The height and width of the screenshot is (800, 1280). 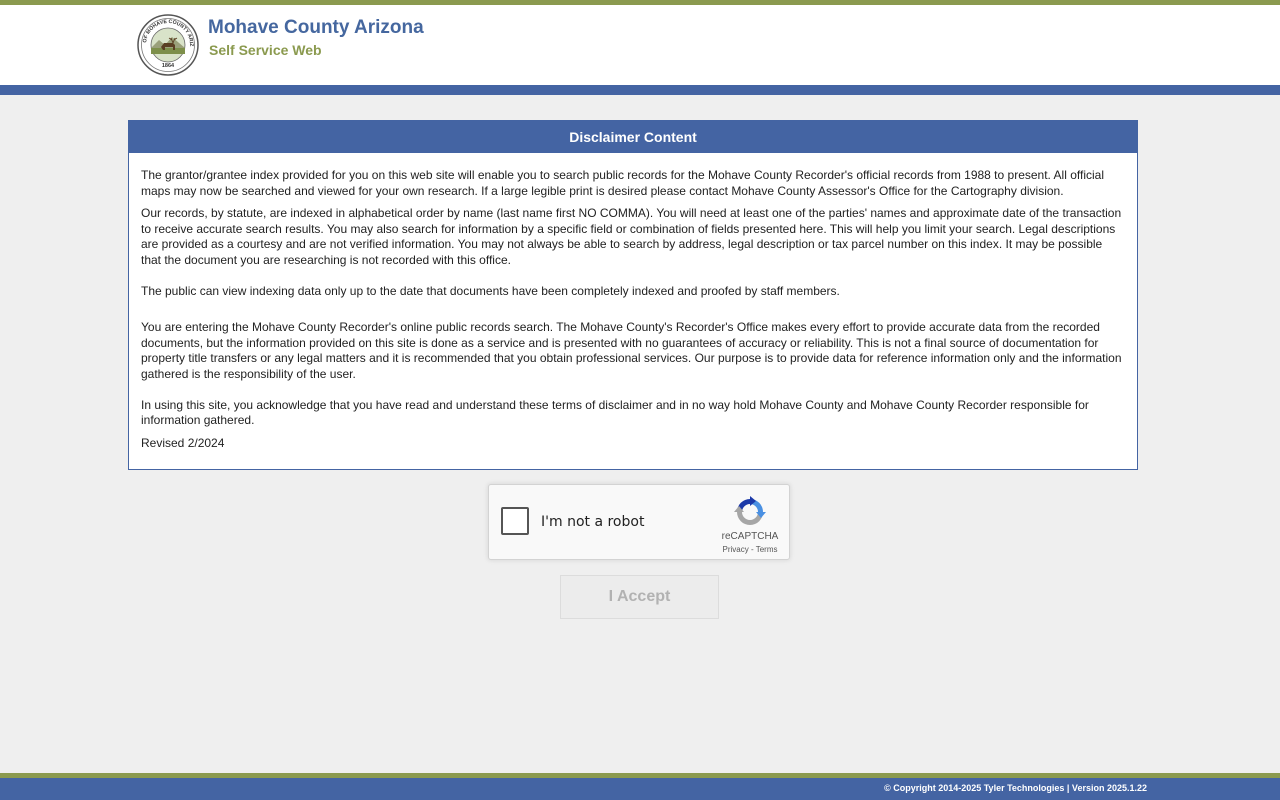 I want to click on header-accent-bar, so click(x=640, y=90).